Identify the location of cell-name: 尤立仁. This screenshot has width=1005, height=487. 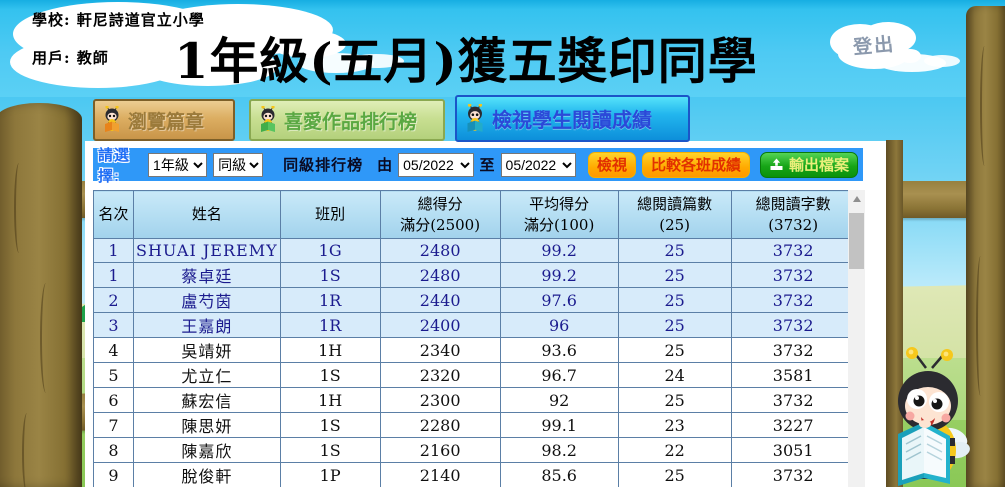
(207, 375).